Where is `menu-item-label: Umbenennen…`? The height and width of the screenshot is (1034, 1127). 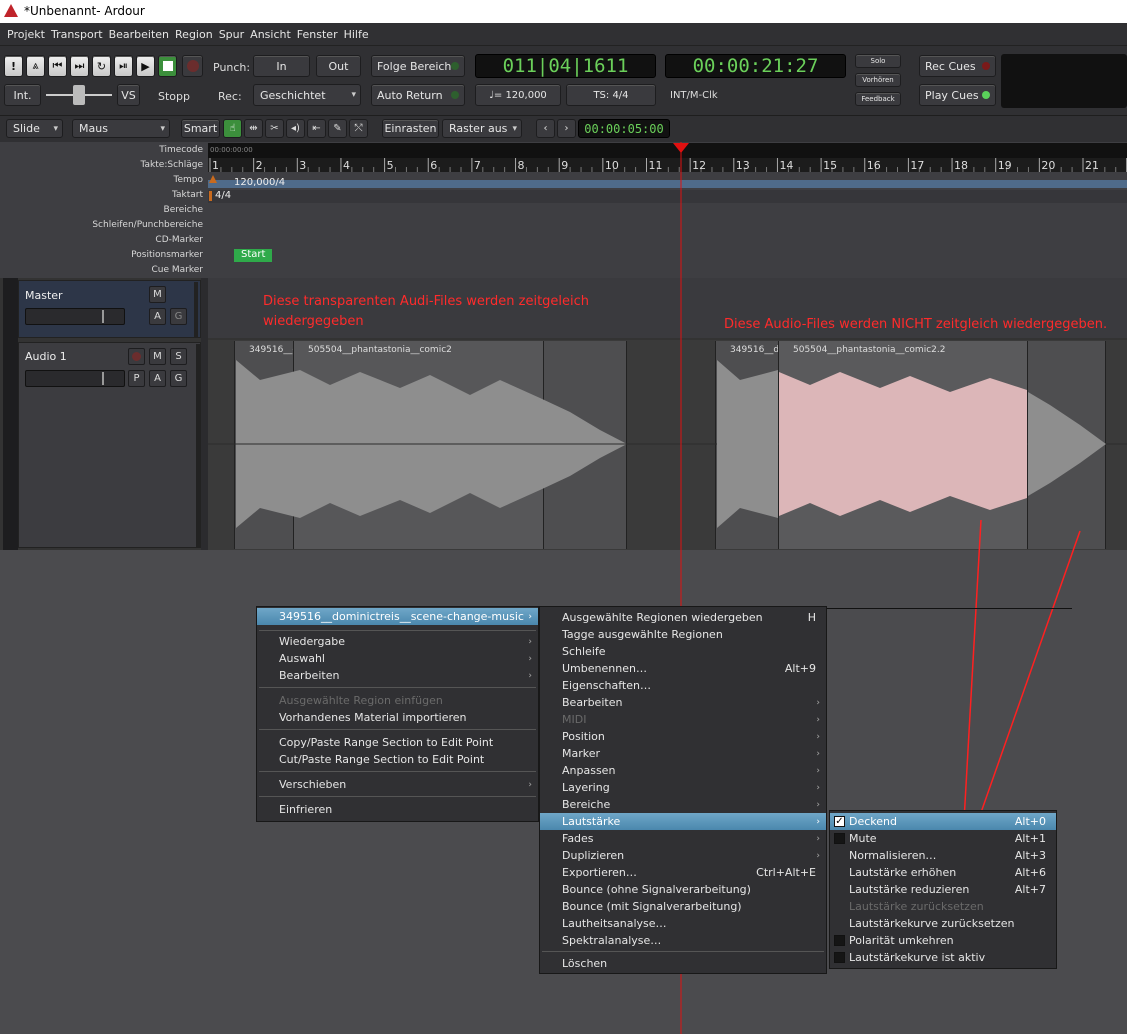
menu-item-label: Umbenennen… is located at coordinates (604, 668).